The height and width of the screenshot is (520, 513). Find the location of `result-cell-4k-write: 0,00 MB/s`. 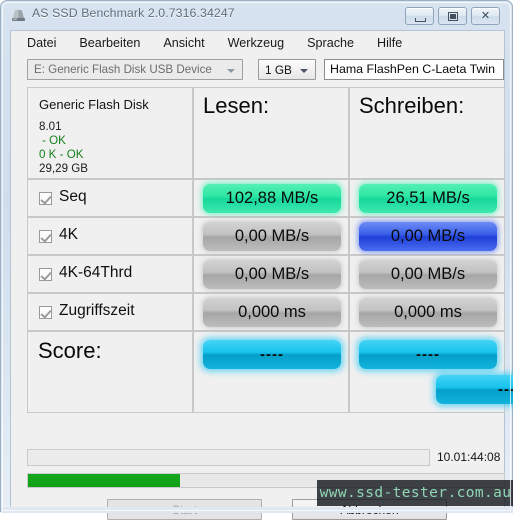

result-cell-4k-write: 0,00 MB/s is located at coordinates (427, 236).